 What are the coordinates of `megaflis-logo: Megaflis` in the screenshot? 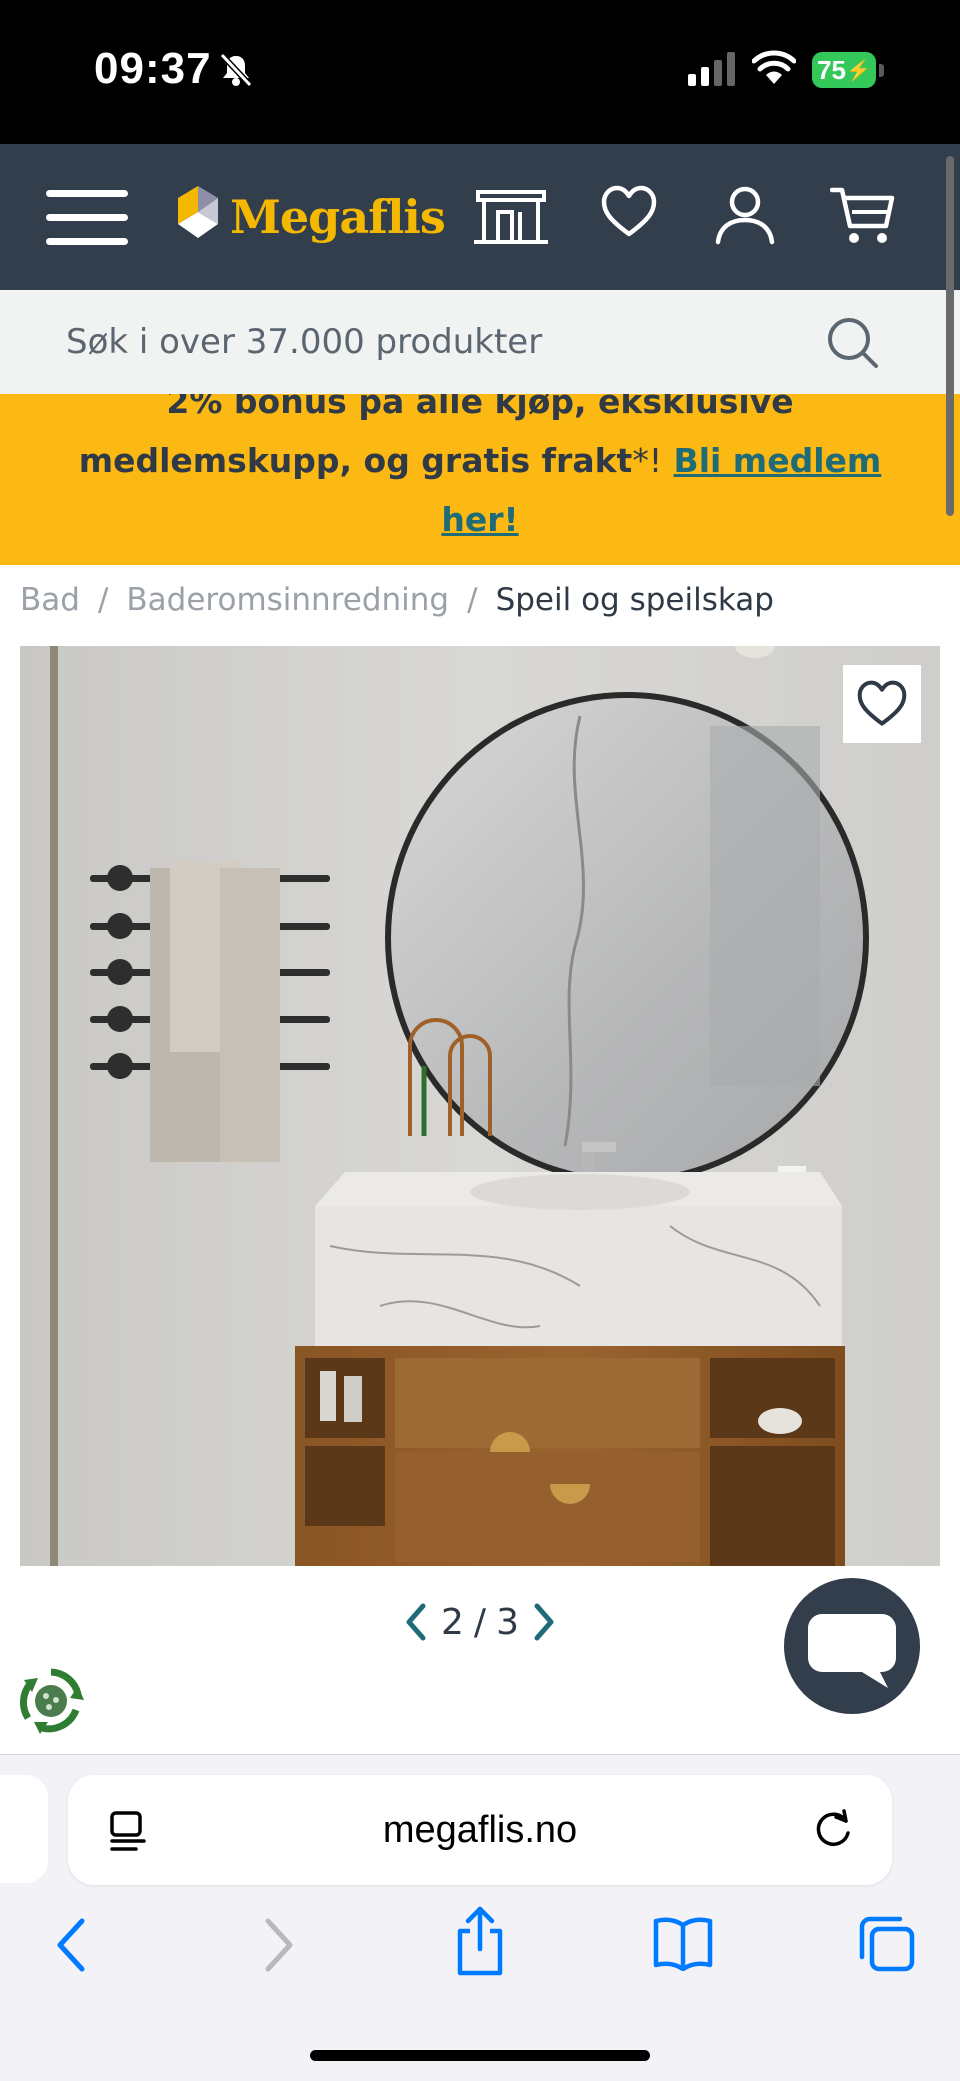 It's located at (310, 217).